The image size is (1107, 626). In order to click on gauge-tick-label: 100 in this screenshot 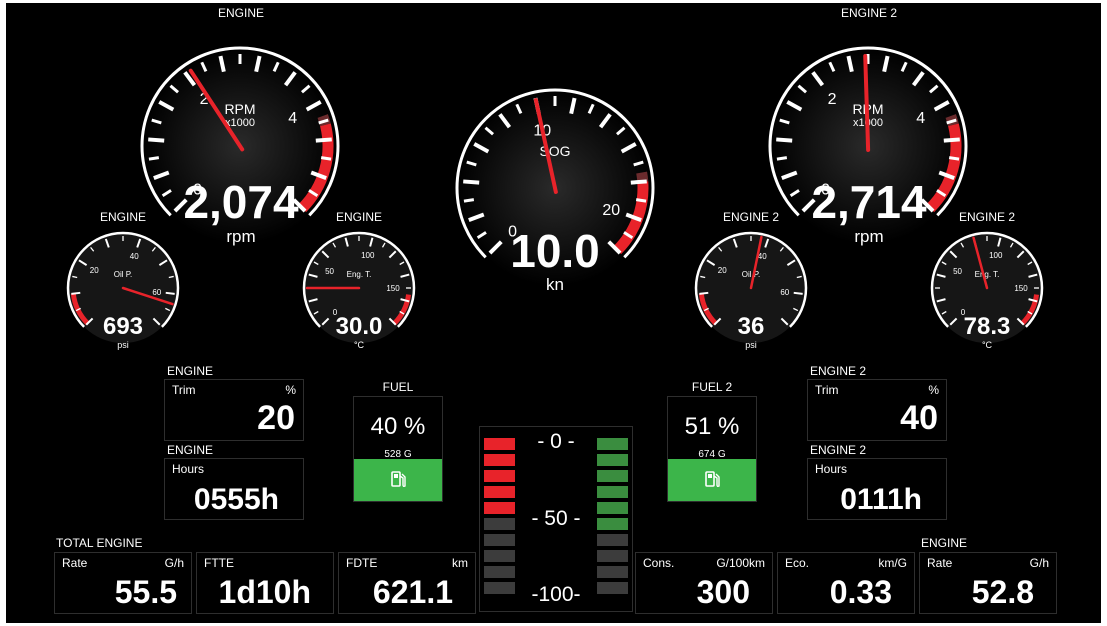, I will do `click(368, 255)`.